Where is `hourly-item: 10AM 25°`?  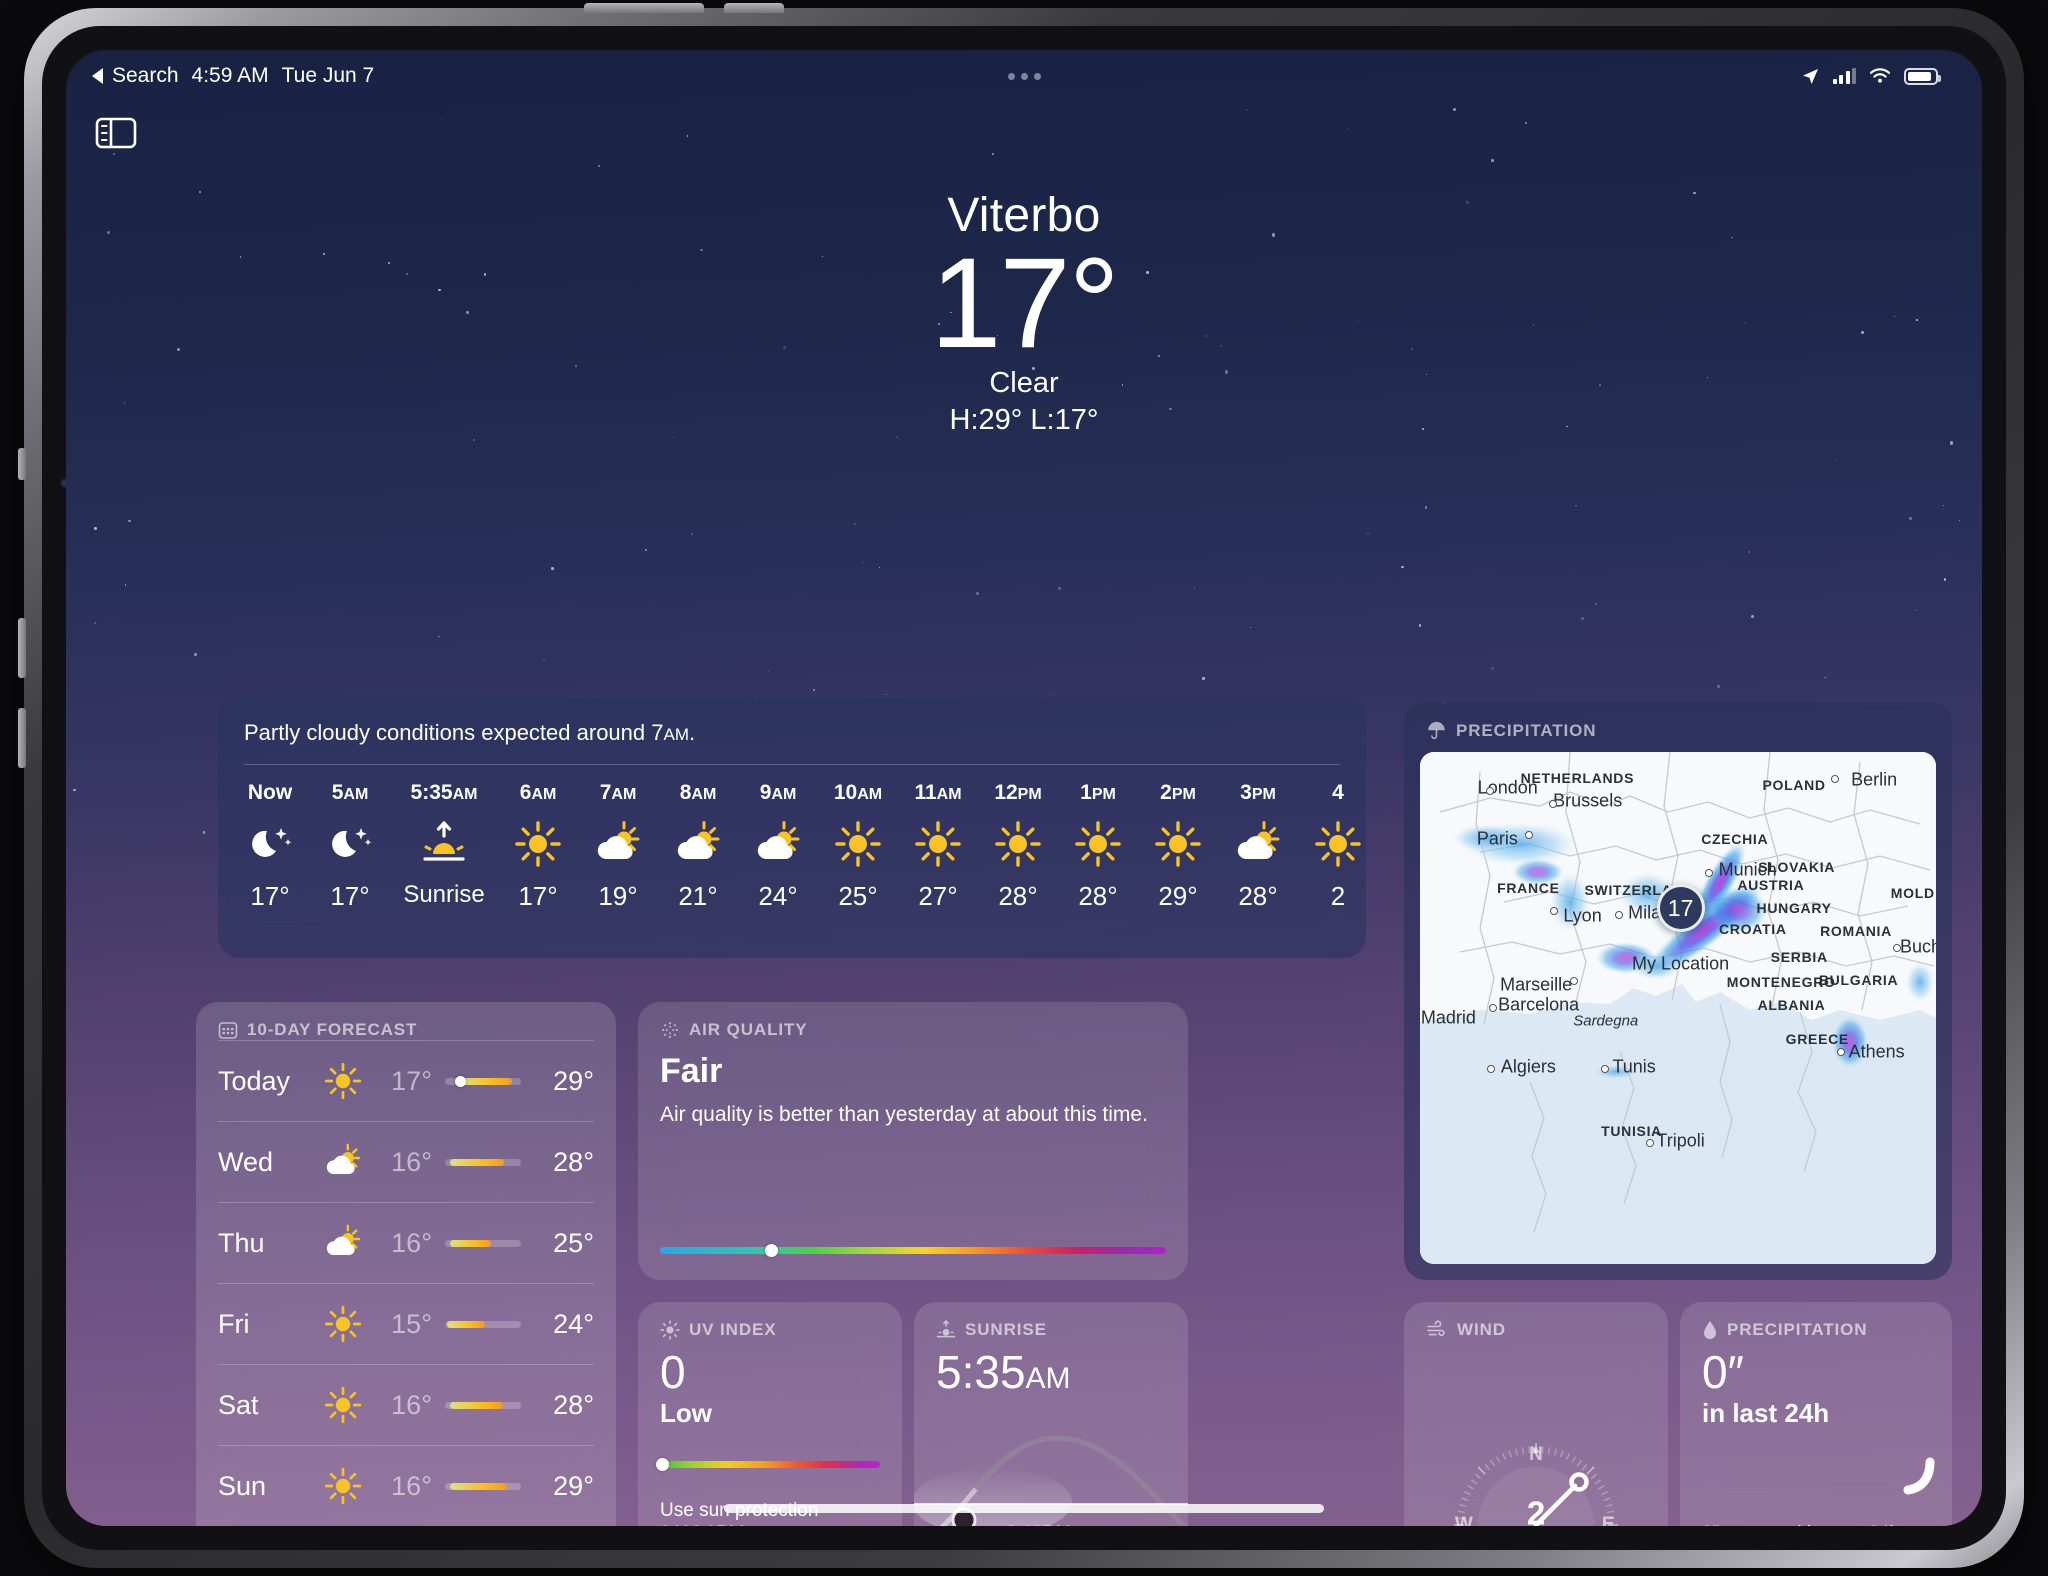
hourly-item: 10AM 25° is located at coordinates (858, 846).